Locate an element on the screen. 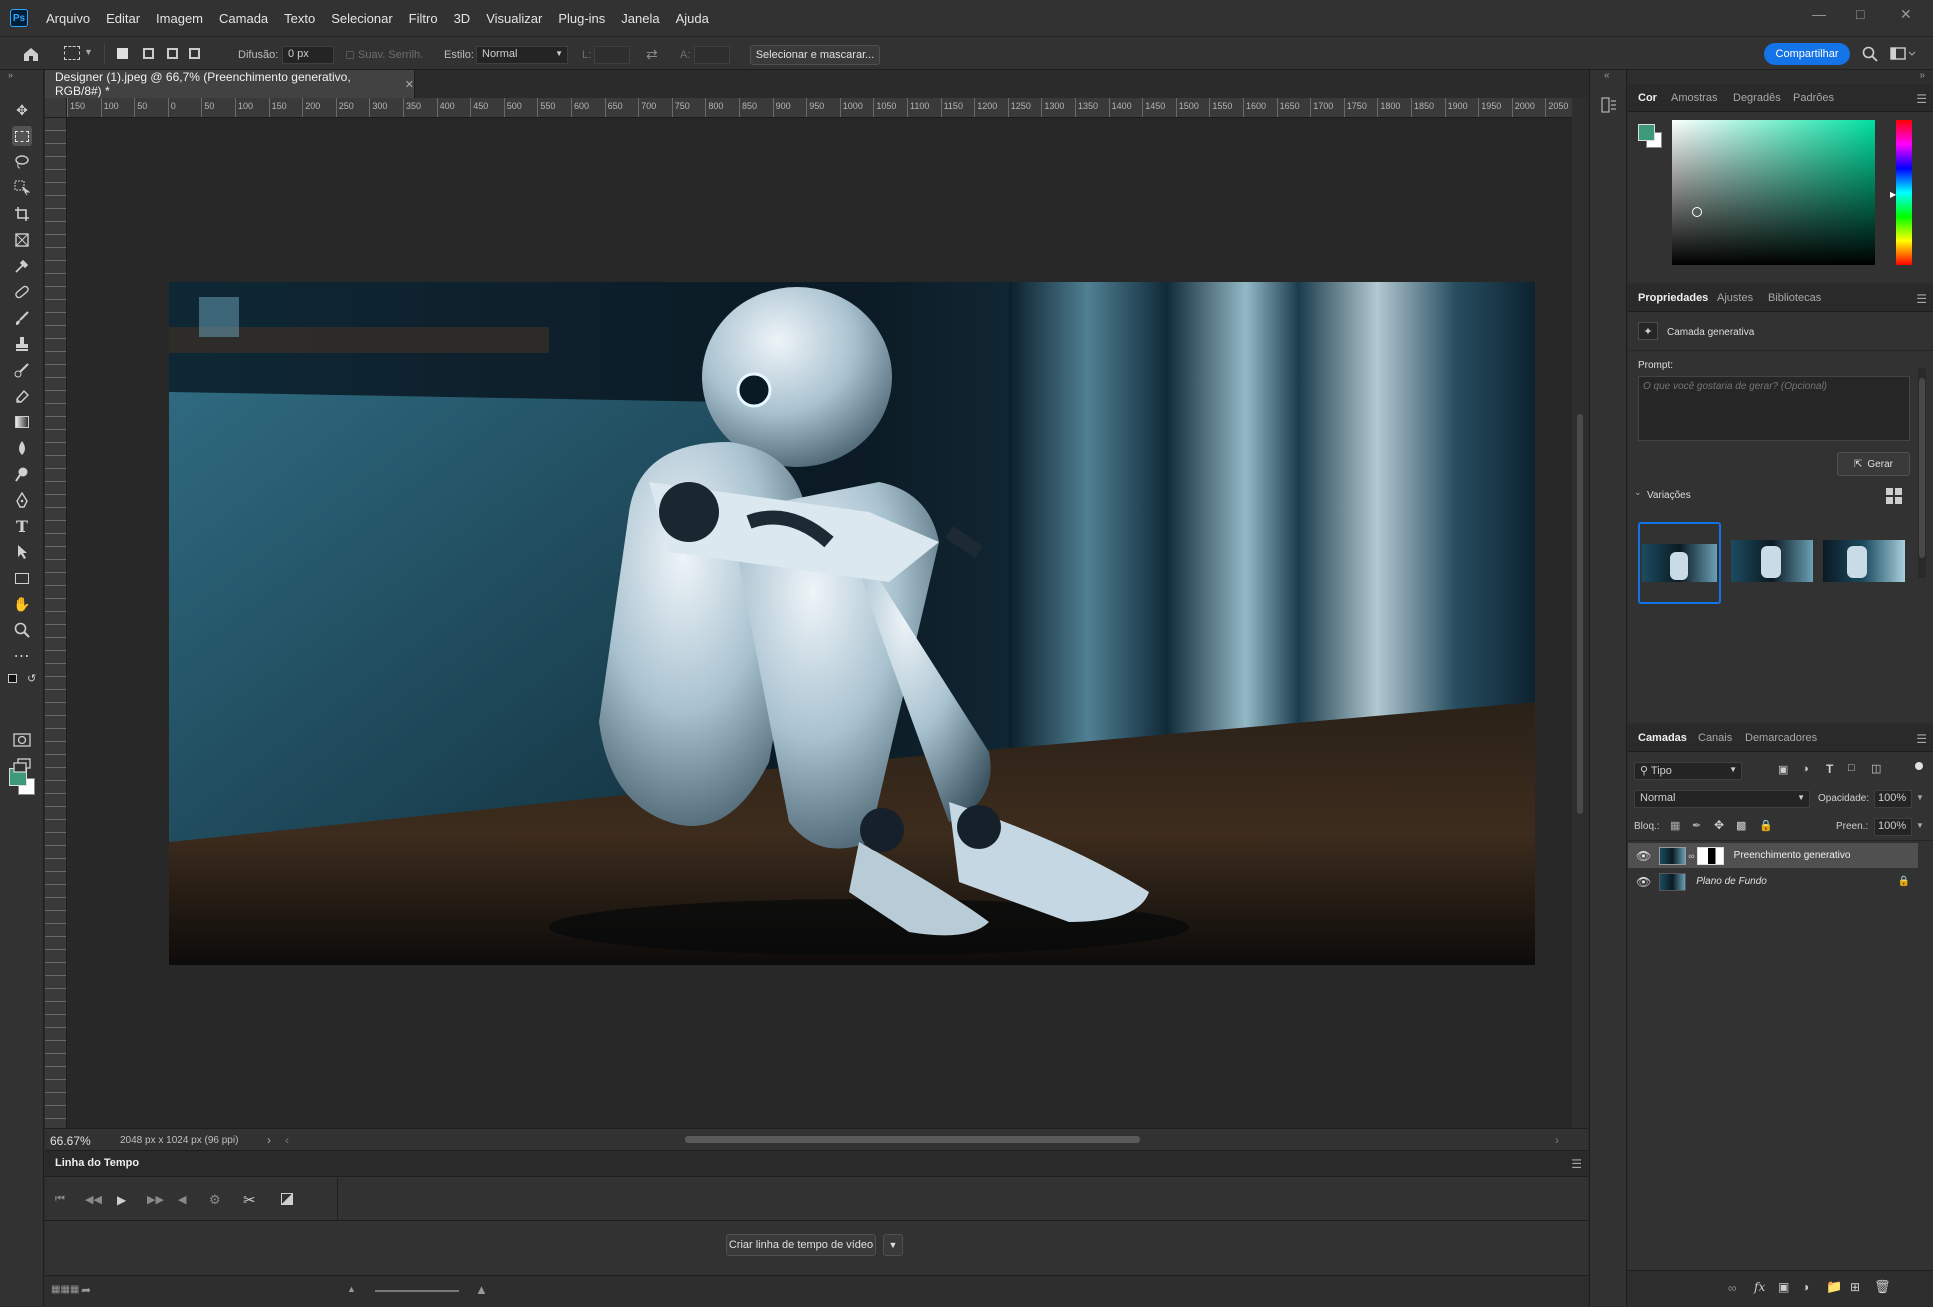  smart-object-filter-icon: ◫ is located at coordinates (1876, 768).